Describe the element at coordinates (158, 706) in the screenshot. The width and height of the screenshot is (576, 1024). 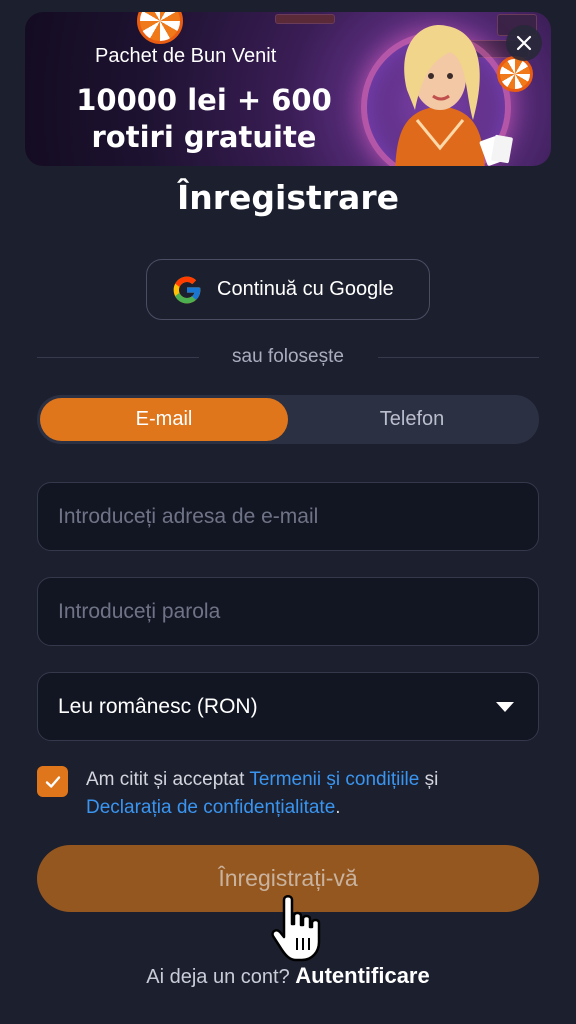
I see `currency-select-value: Leu românesc (RON)` at that location.